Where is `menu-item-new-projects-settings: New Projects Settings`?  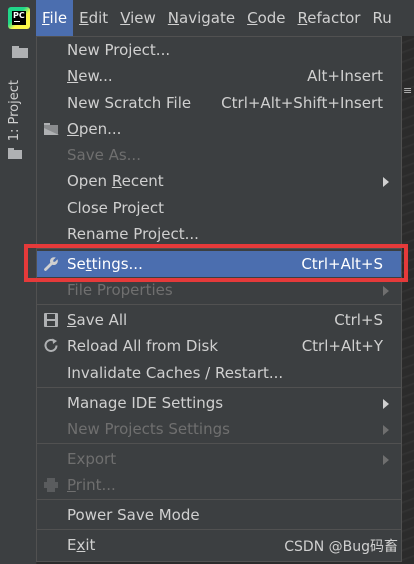
menu-item-new-projects-settings: New Projects Settings is located at coordinates (219, 429).